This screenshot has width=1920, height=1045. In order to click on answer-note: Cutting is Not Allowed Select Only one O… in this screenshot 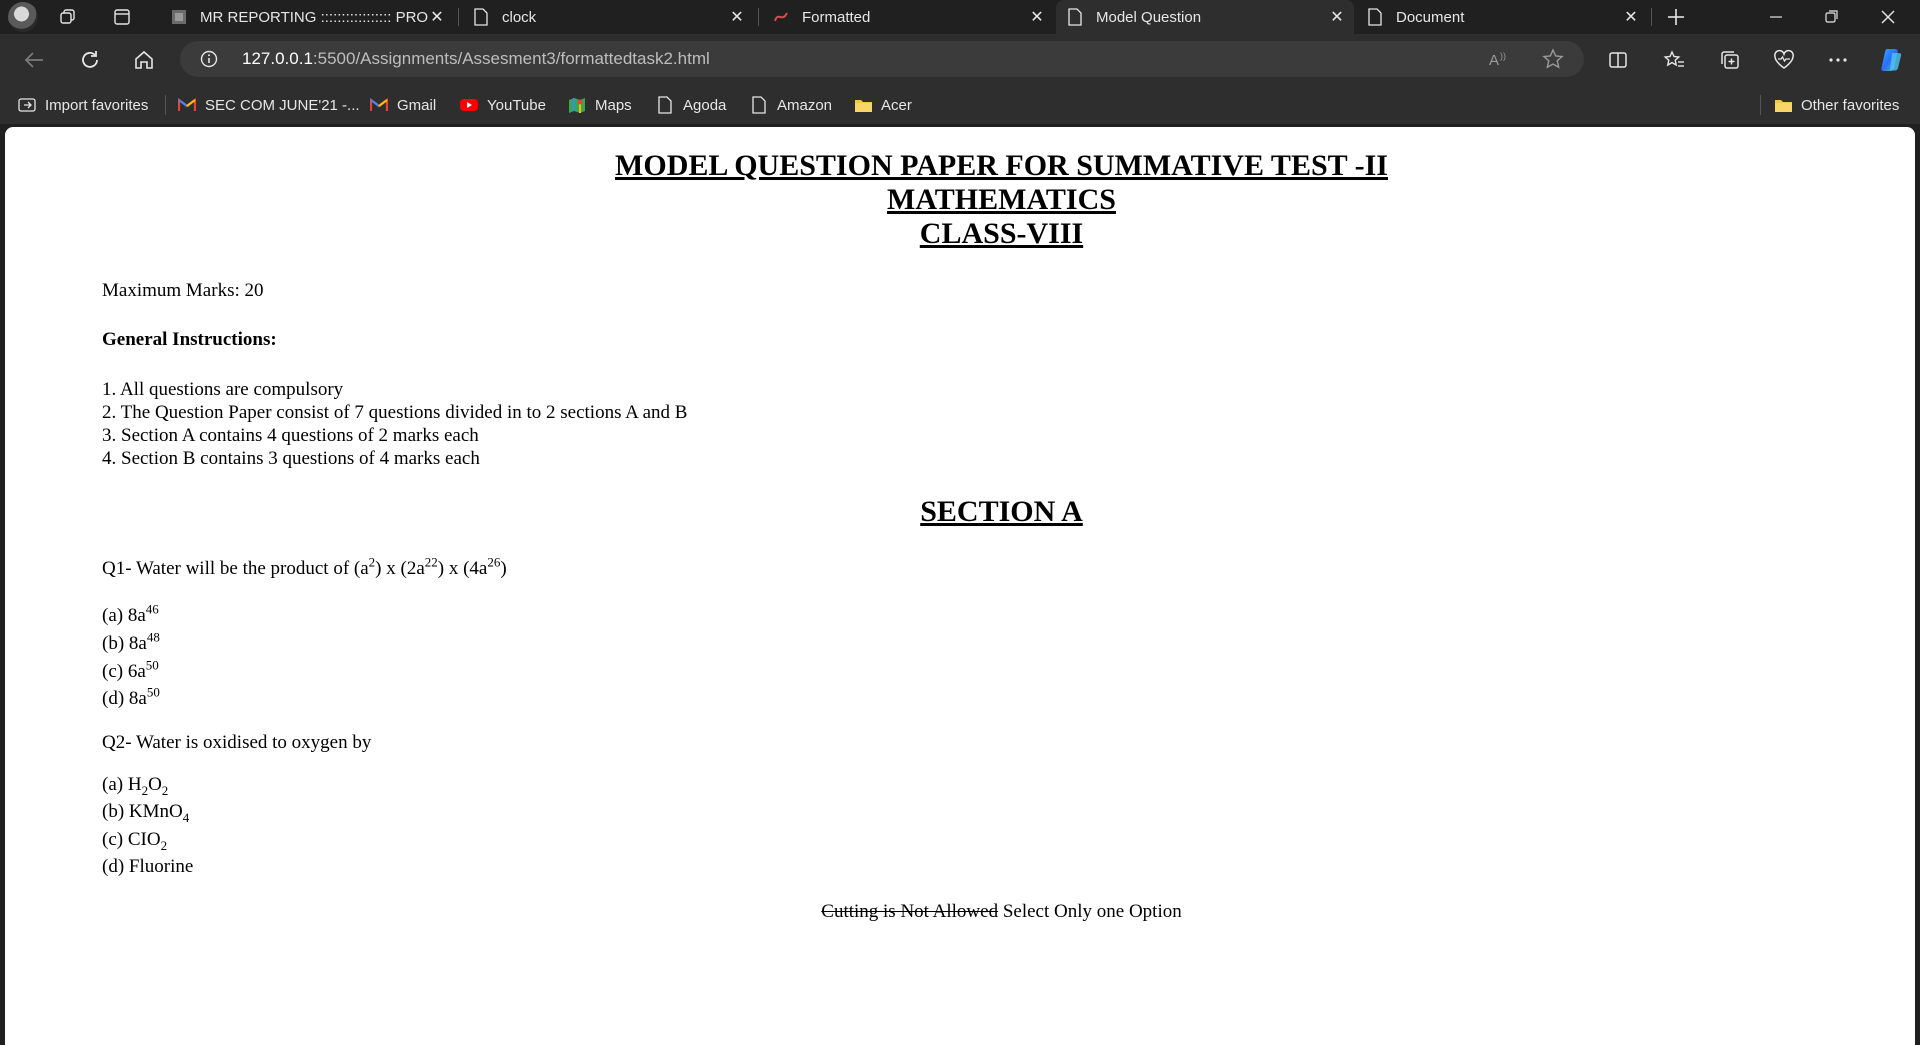, I will do `click(960, 912)`.